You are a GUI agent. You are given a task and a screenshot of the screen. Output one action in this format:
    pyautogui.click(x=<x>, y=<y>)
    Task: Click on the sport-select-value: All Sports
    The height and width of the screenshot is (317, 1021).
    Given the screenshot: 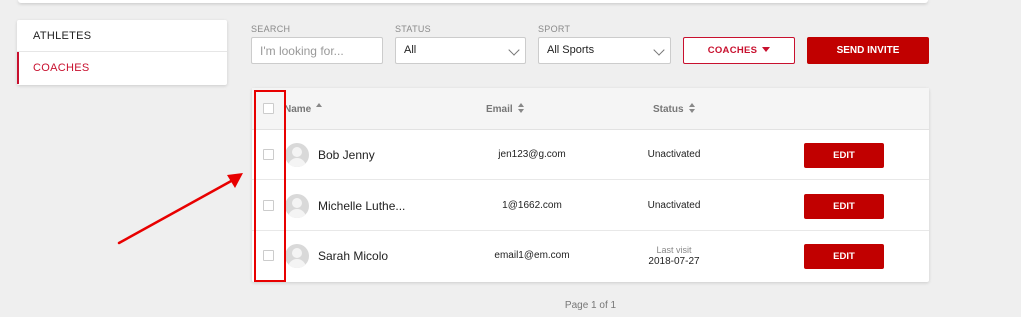 What is the action you would take?
    pyautogui.click(x=571, y=50)
    